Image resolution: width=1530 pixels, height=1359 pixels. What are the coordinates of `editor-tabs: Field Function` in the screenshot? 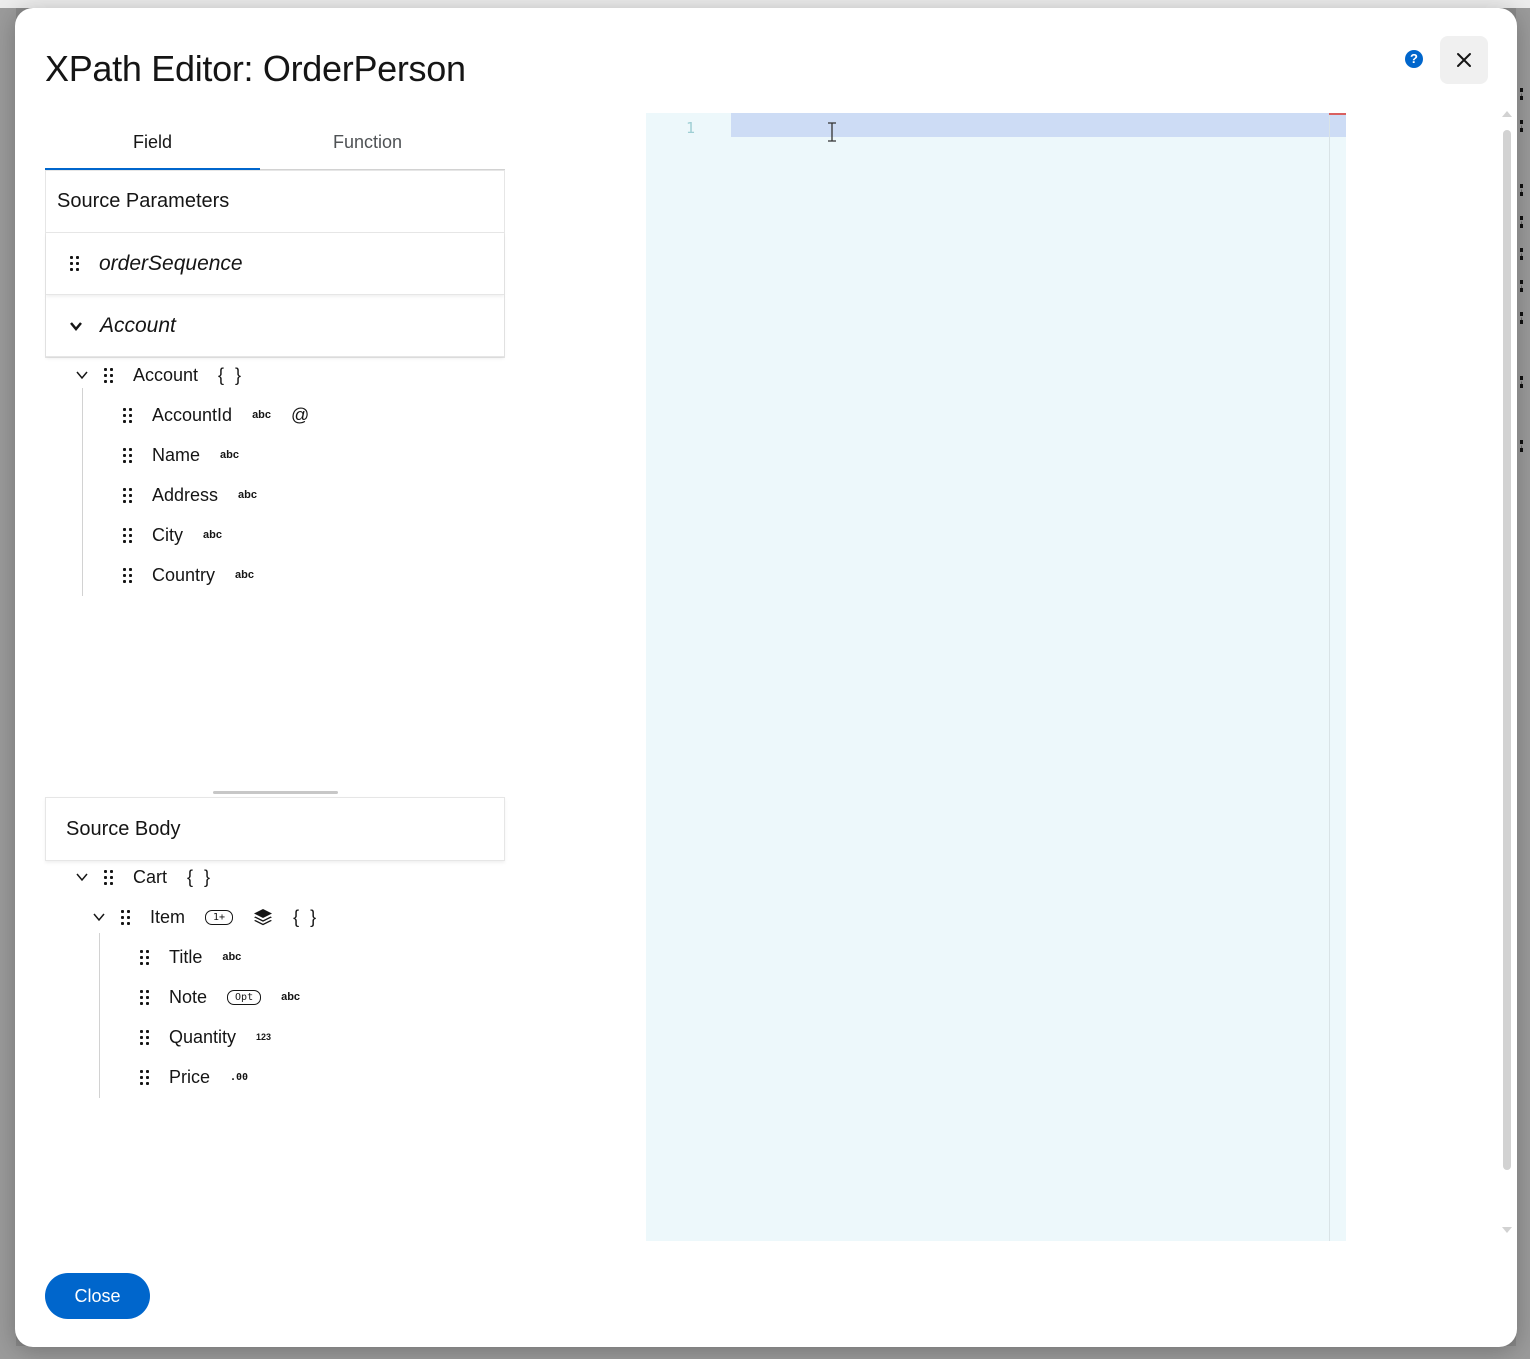 It's located at (275, 142).